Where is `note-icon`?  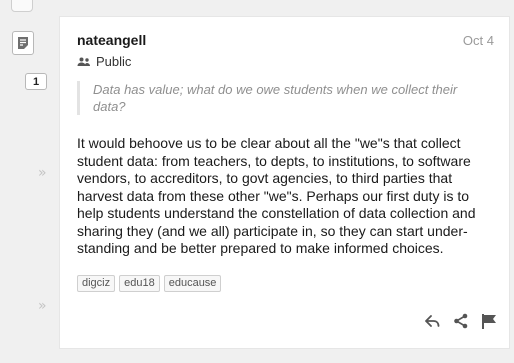
note-icon is located at coordinates (23, 43).